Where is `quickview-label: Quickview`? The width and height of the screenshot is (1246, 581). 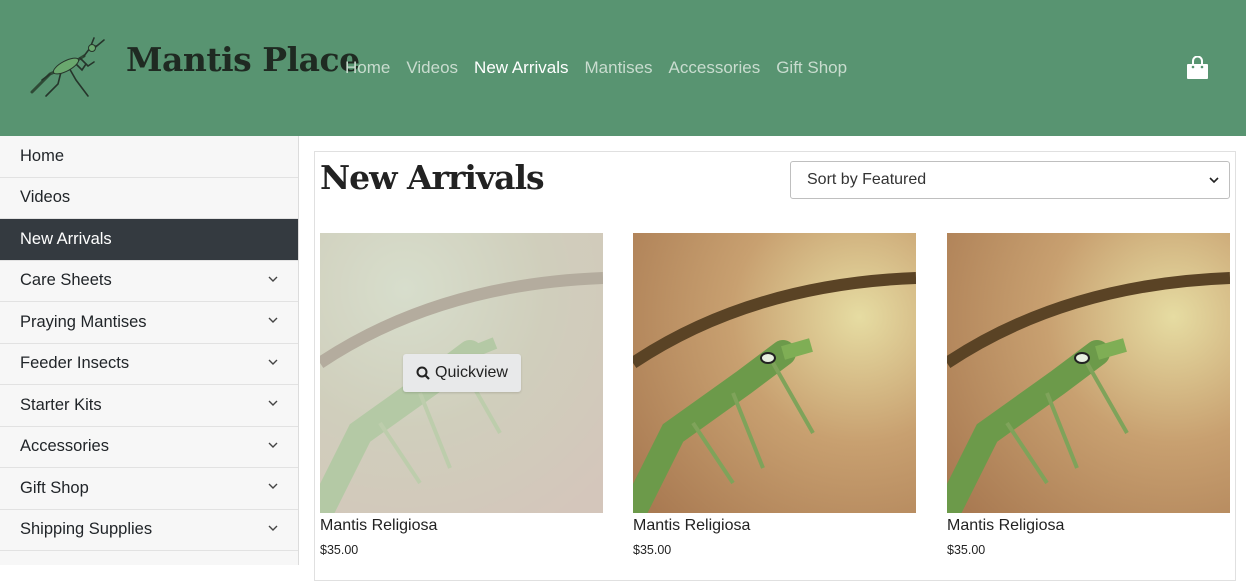
quickview-label: Quickview is located at coordinates (471, 372).